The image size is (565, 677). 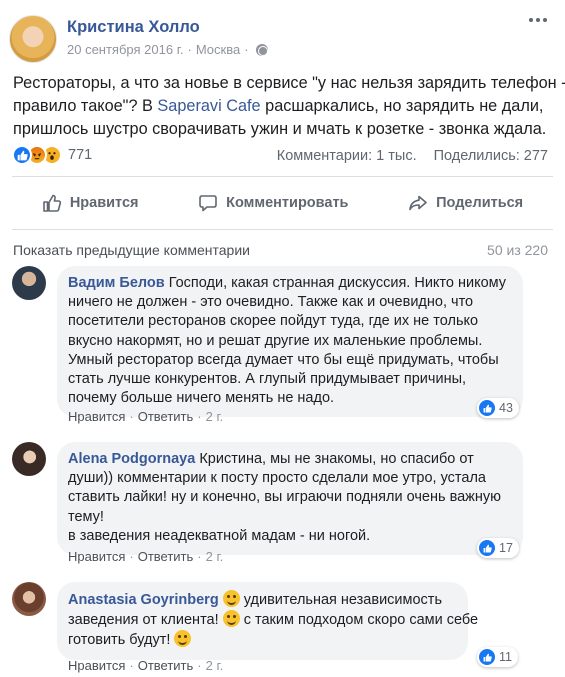 What do you see at coordinates (52, 203) in the screenshot?
I see `thumbs-up-icon` at bounding box center [52, 203].